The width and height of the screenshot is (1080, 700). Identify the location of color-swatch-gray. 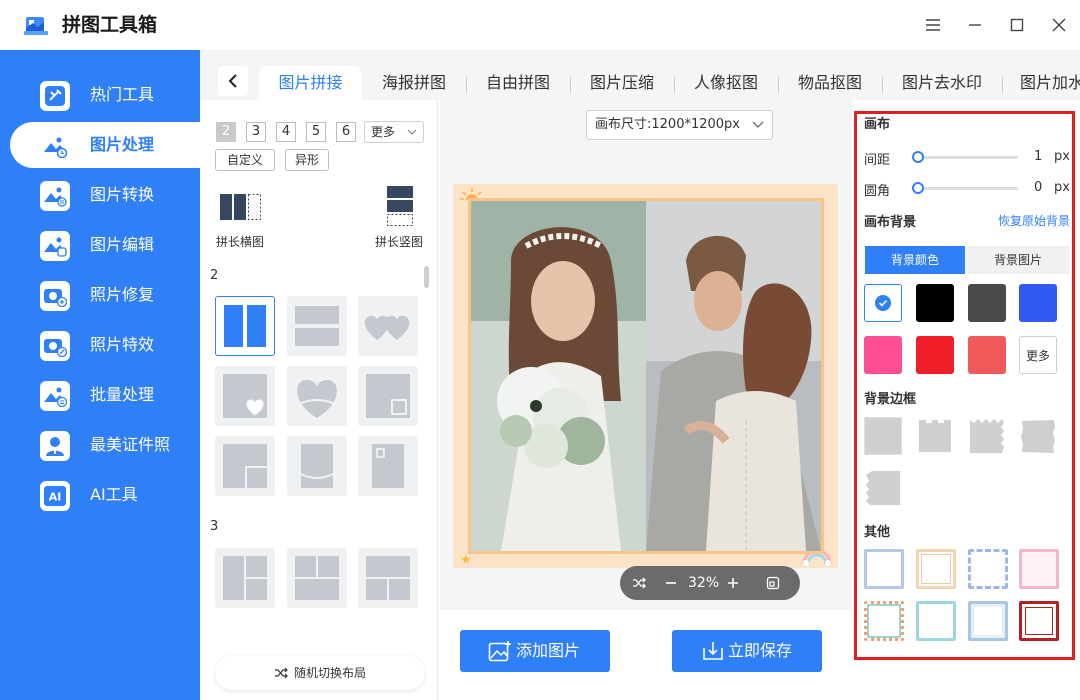
(987, 303).